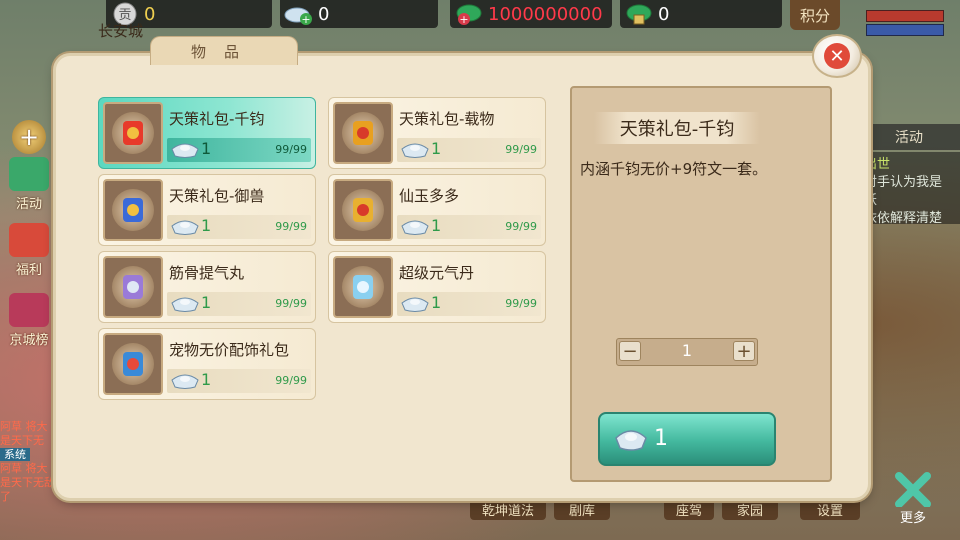  What do you see at coordinates (150, 14) in the screenshot?
I see `prestige-value: 0` at bounding box center [150, 14].